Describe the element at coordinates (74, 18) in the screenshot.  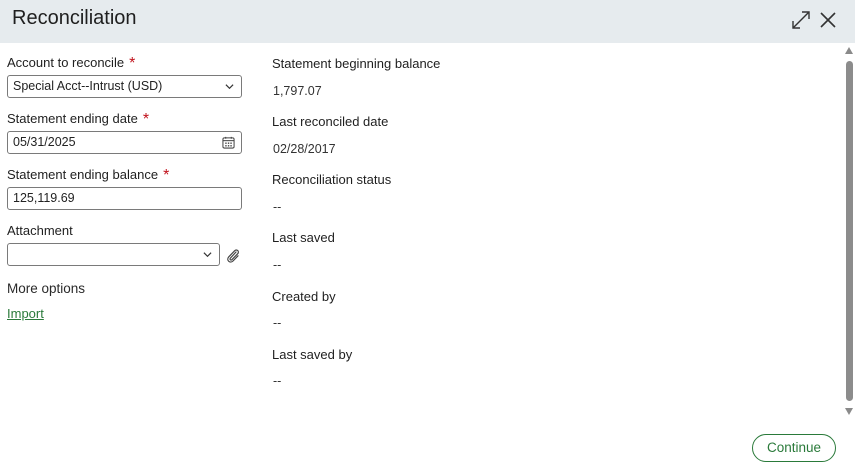
I see `dialog-title: Reconciliation` at that location.